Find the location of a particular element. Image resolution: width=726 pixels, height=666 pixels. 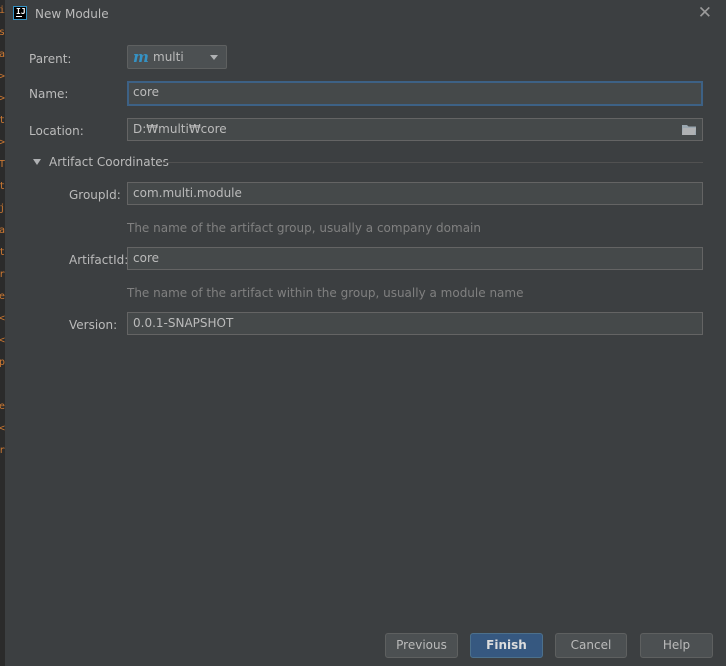

maven-m-icon: m is located at coordinates (141, 57).